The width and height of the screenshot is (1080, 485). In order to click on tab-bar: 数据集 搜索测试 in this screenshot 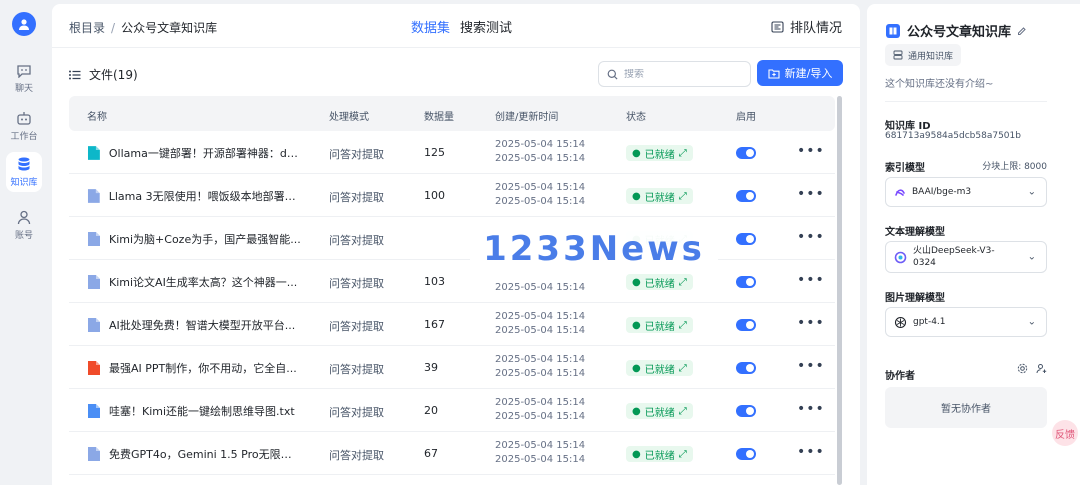, I will do `click(466, 26)`.